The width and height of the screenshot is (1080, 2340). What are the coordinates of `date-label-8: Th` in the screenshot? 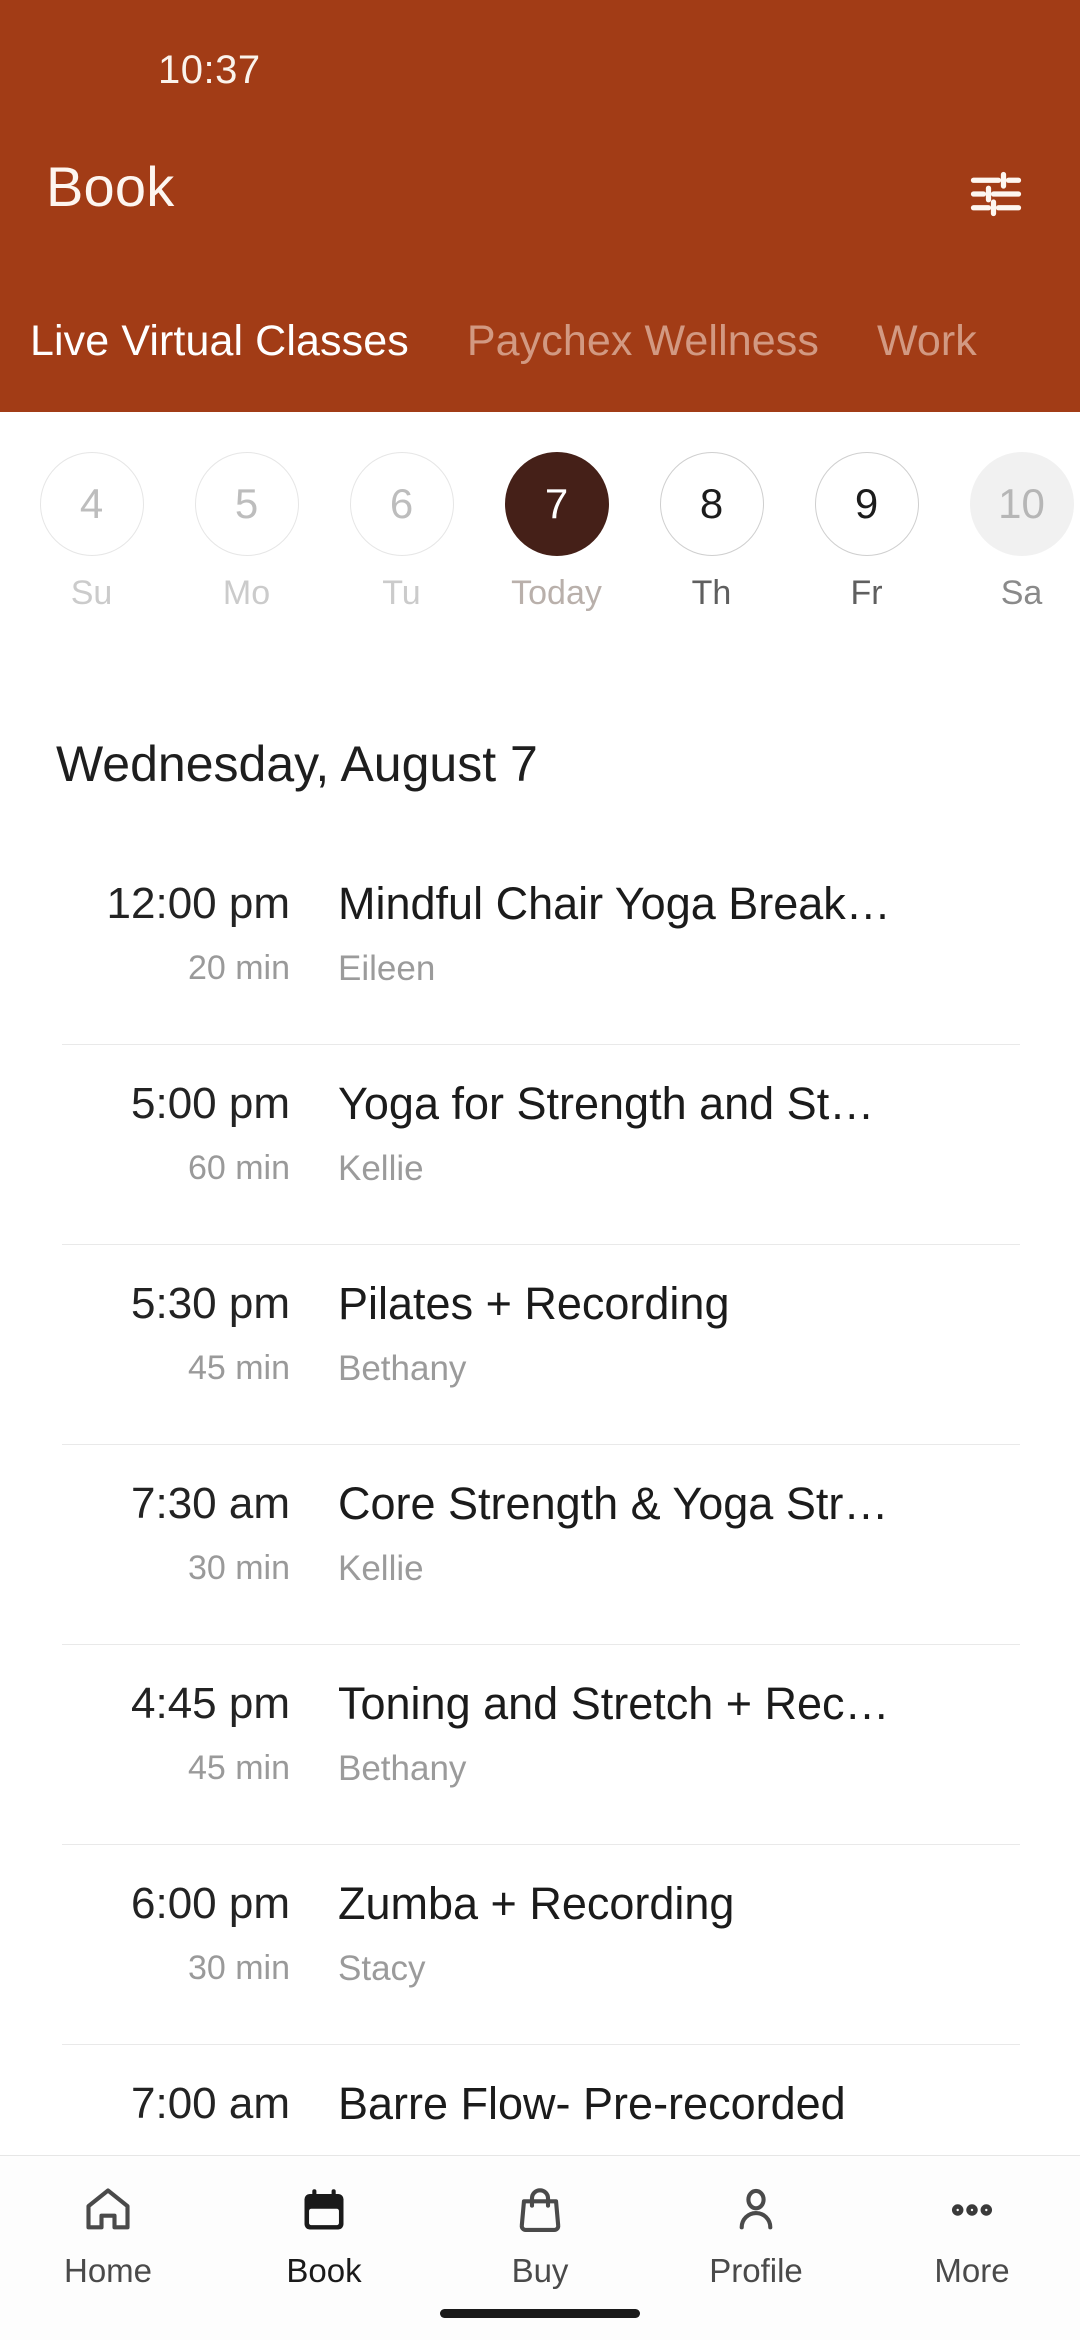 It's located at (711, 593).